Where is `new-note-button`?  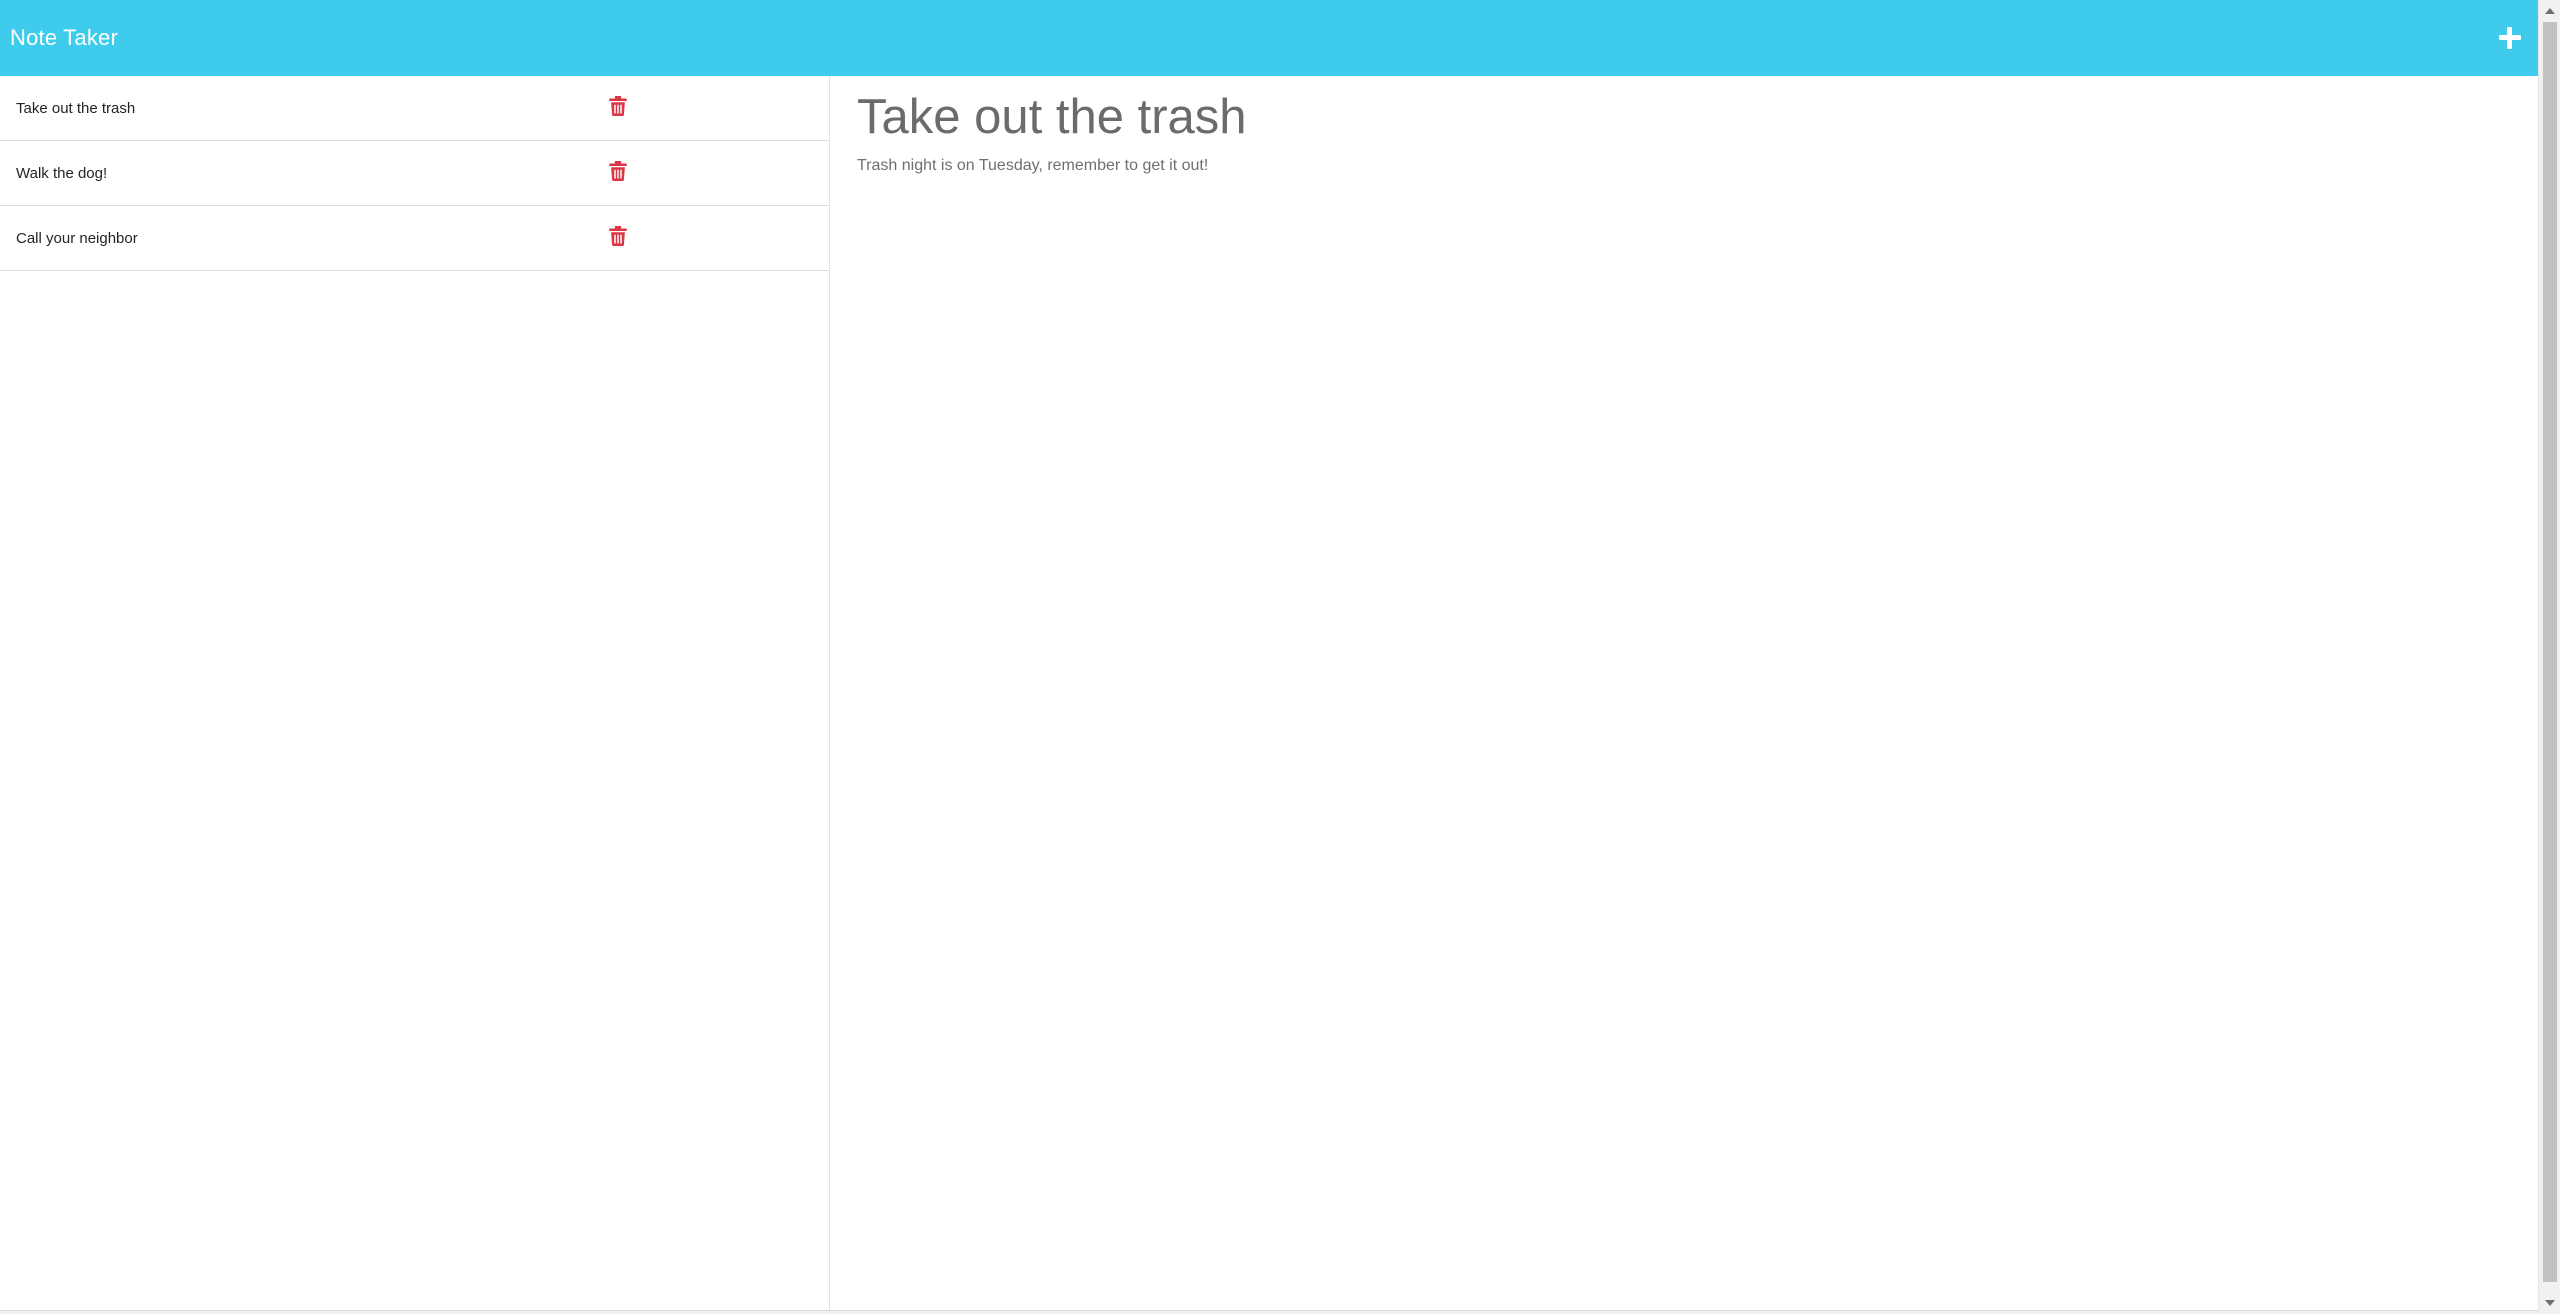 new-note-button is located at coordinates (2510, 38).